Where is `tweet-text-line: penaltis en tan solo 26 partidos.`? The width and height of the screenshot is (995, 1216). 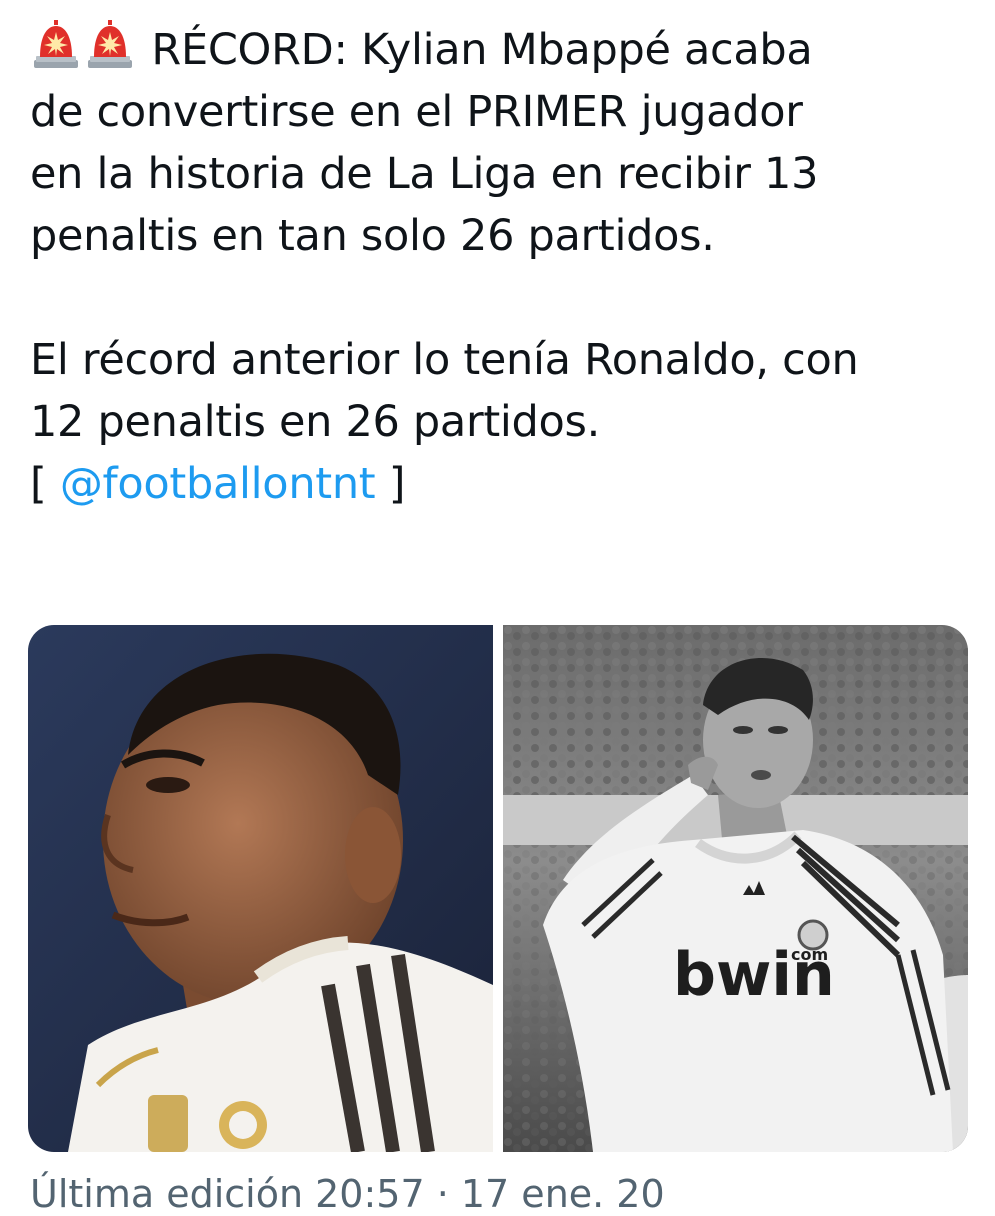
tweet-text-line: penaltis en tan solo 26 partidos. is located at coordinates (372, 236).